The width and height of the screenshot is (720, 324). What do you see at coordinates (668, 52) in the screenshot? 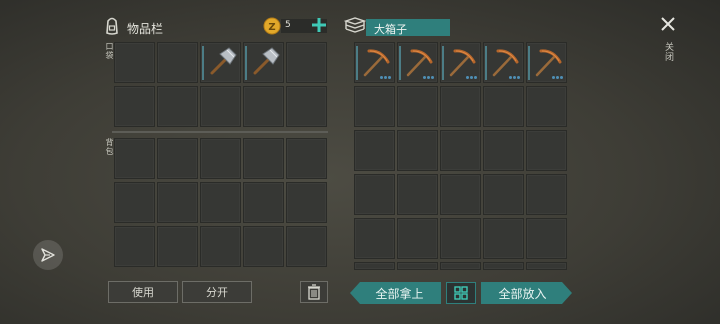
I see `close-label: 关闭` at bounding box center [668, 52].